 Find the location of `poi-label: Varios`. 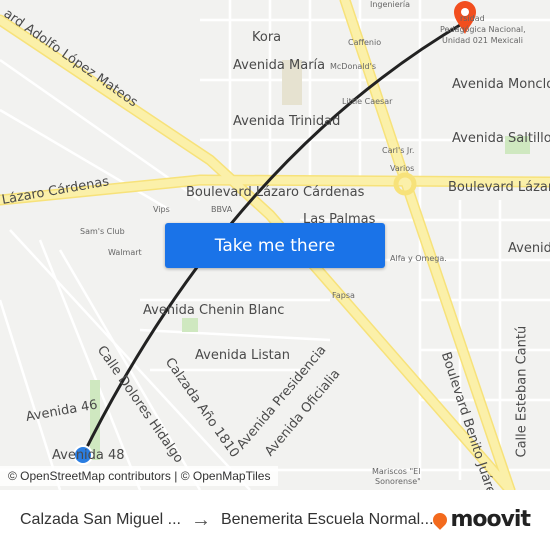

poi-label: Varios is located at coordinates (402, 168).